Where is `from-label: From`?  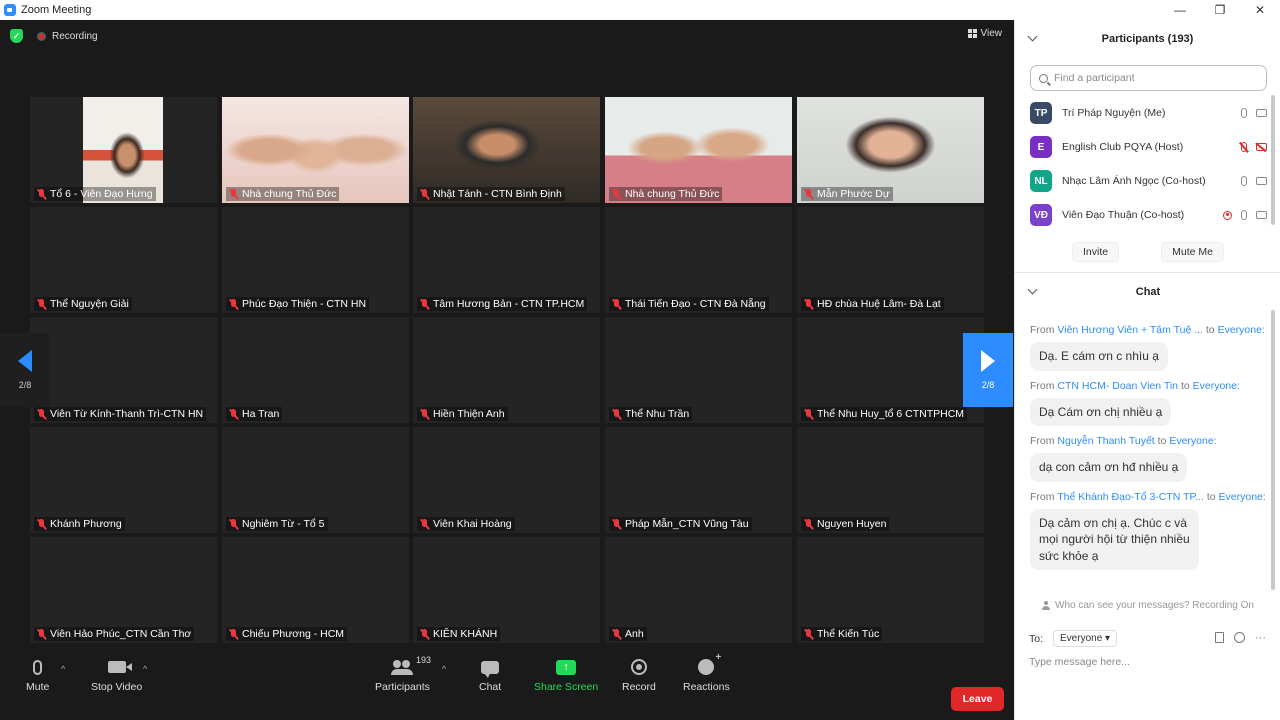
from-label: From is located at coordinates (1042, 441).